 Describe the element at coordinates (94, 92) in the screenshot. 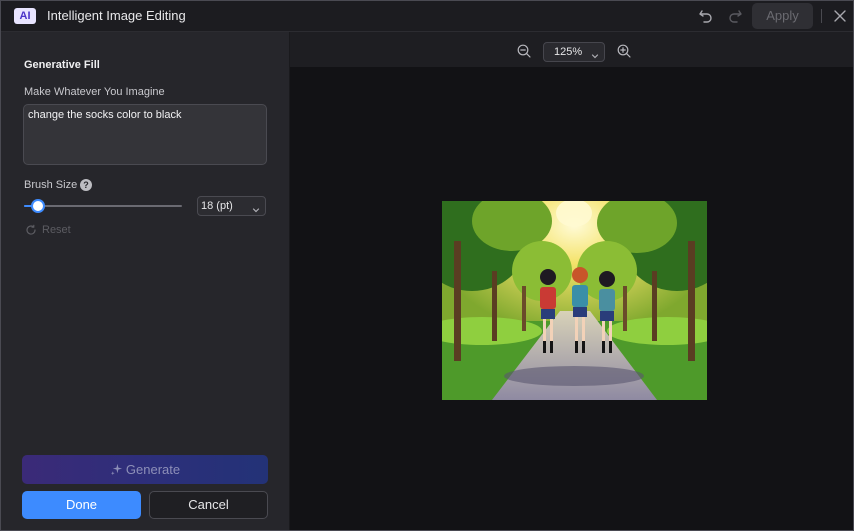

I see `prompt-label: Make Whatever You Imagine` at that location.